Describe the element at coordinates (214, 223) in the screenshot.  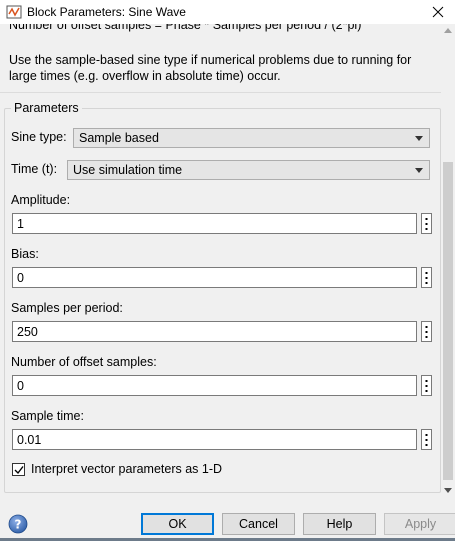
I see `amplitude-field: 1` at that location.